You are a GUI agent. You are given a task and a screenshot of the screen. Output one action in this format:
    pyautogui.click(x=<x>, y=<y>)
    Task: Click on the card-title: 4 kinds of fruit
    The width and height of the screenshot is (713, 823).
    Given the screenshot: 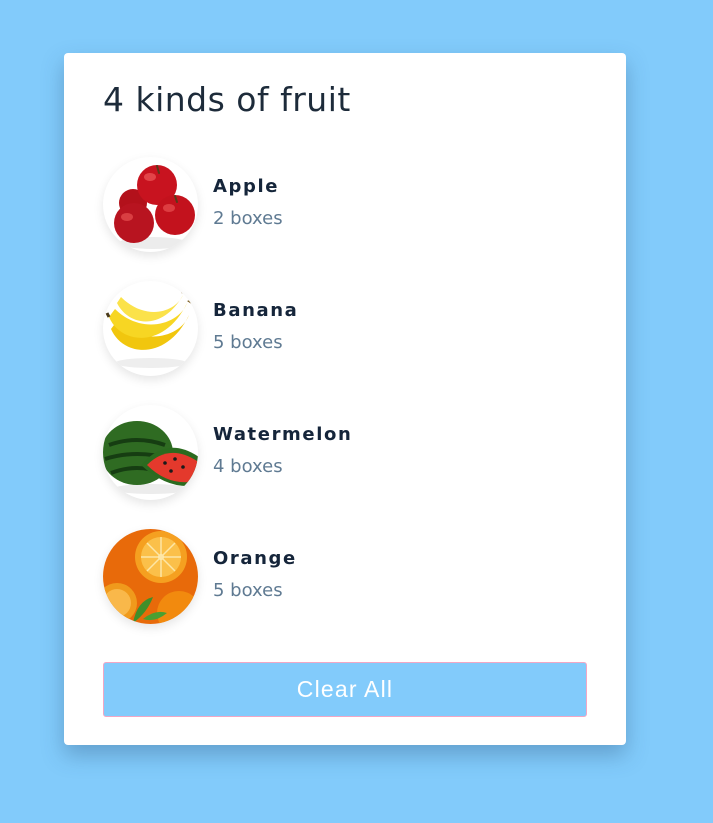 What is the action you would take?
    pyautogui.click(x=227, y=99)
    